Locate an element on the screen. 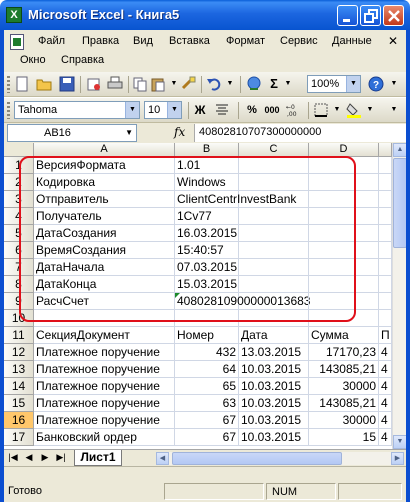 The image size is (410, 502). font-name-dropdown-icon: ▼ is located at coordinates (132, 110).